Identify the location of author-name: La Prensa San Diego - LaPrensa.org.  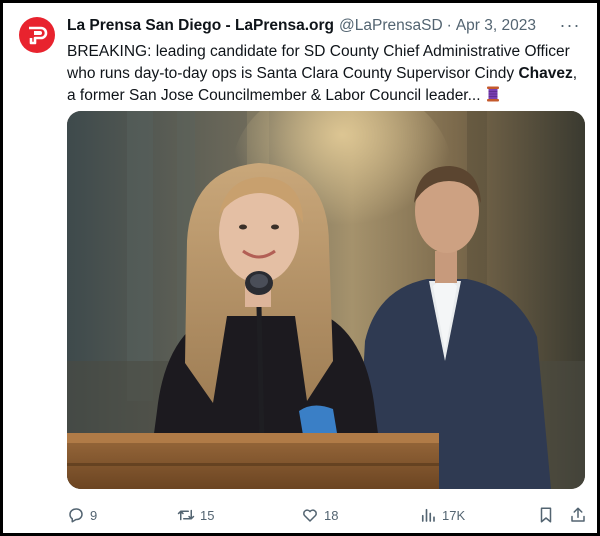
(200, 26).